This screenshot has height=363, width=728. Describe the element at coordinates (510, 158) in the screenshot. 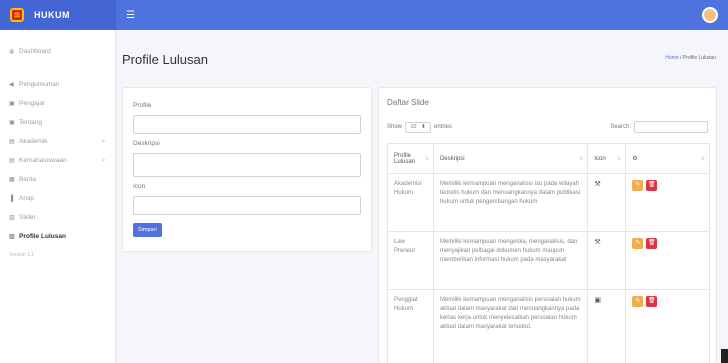

I see `col-header-deskripsi: Deskripsi ⇅` at that location.